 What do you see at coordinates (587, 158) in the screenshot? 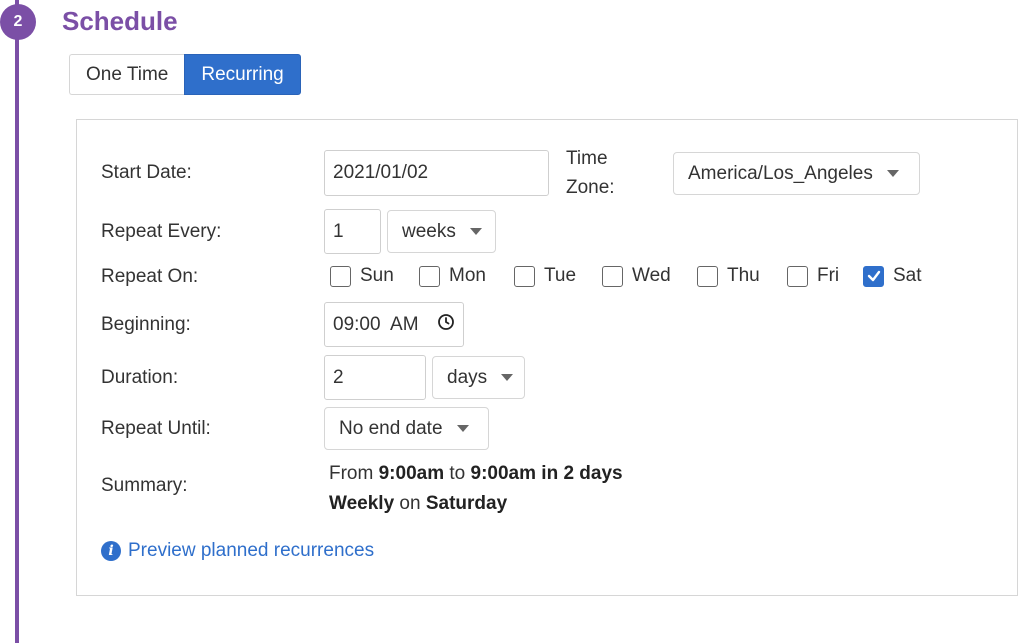
I see `time-zone-label-line1: Time` at bounding box center [587, 158].